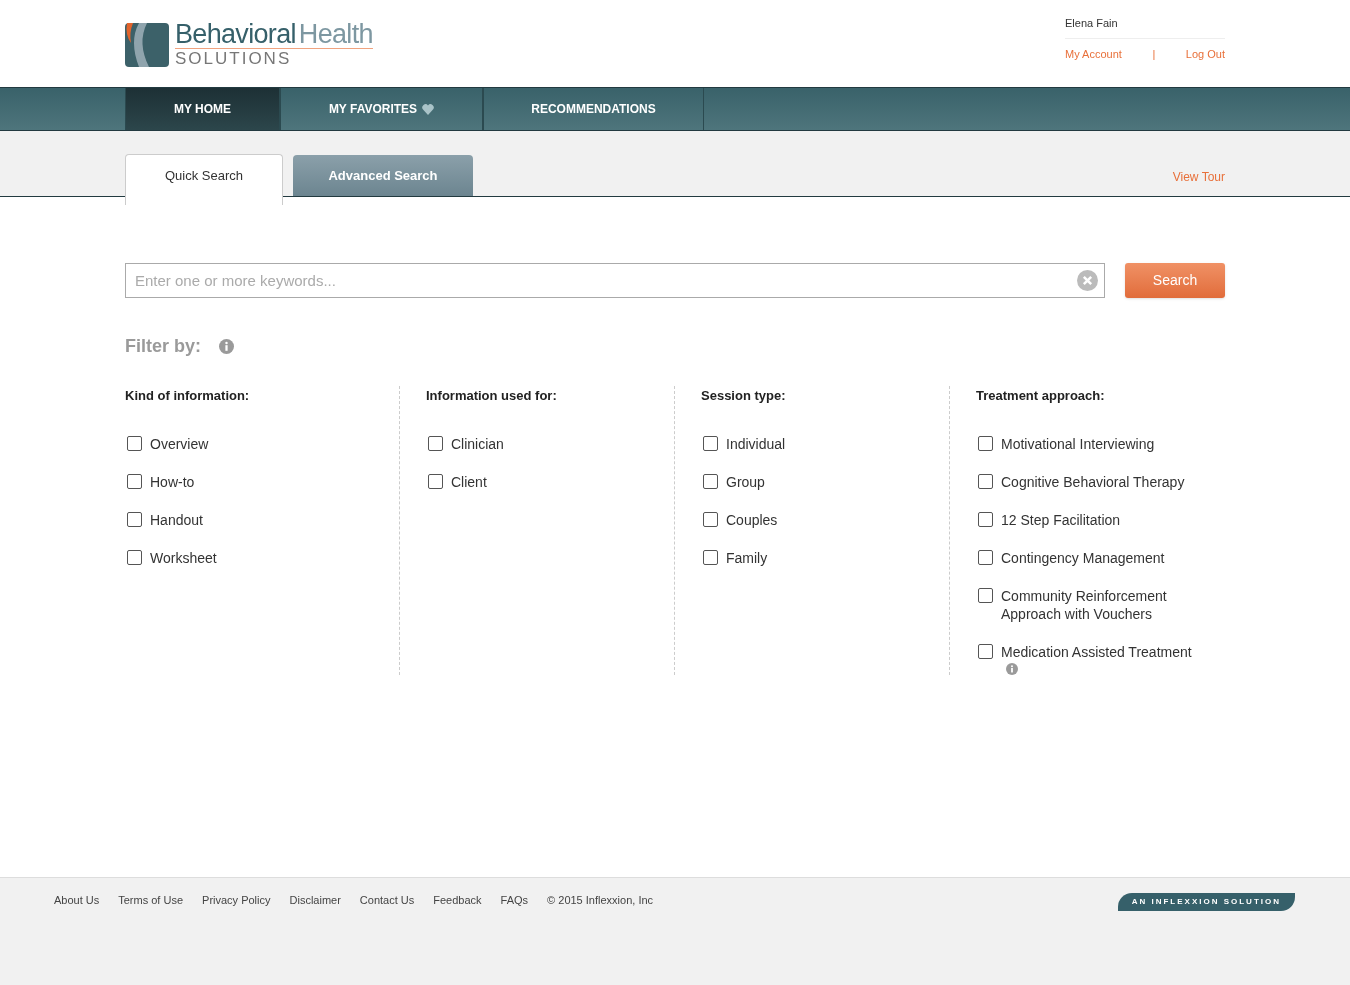 Image resolution: width=1350 pixels, height=985 pixels. What do you see at coordinates (151, 900) in the screenshot?
I see `footer-link: Terms of Use` at bounding box center [151, 900].